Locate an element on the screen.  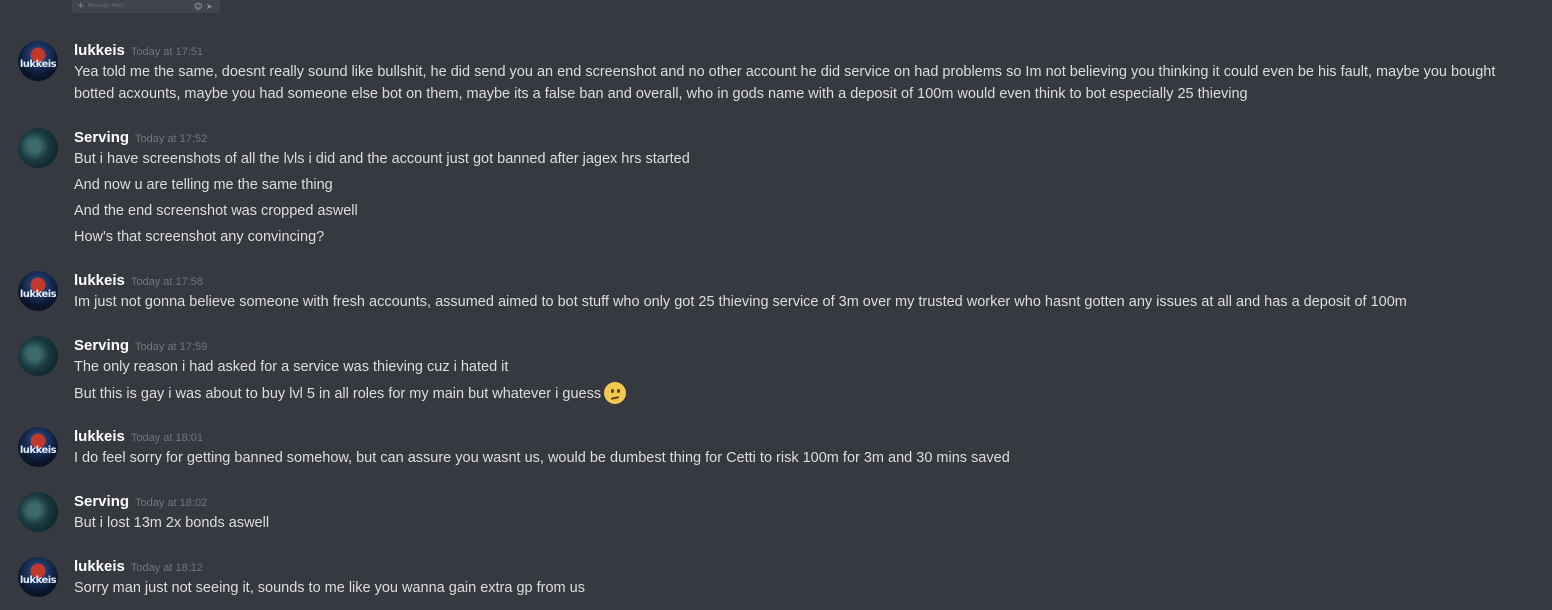
timestamp: Today at 18:01 is located at coordinates (167, 438).